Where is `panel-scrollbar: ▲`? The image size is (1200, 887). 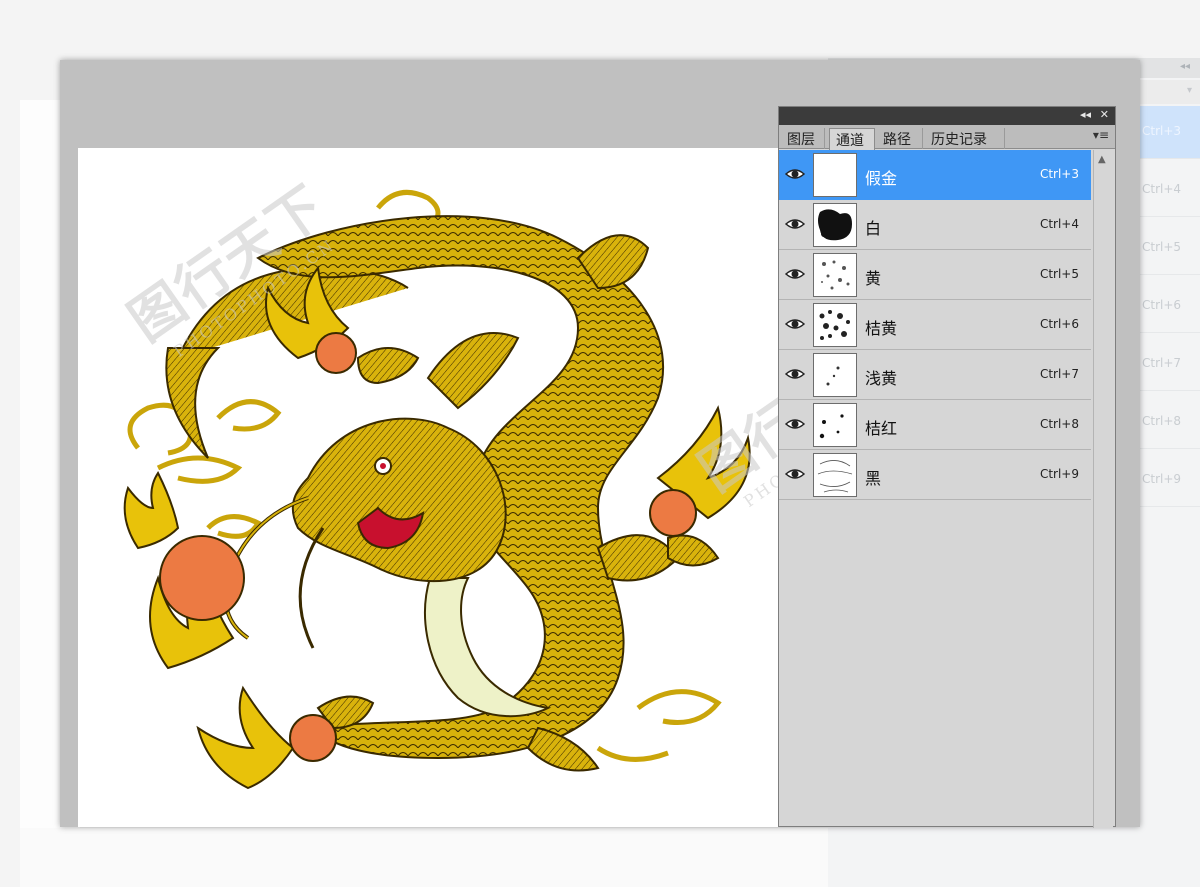
panel-scrollbar: ▲ is located at coordinates (1103, 489).